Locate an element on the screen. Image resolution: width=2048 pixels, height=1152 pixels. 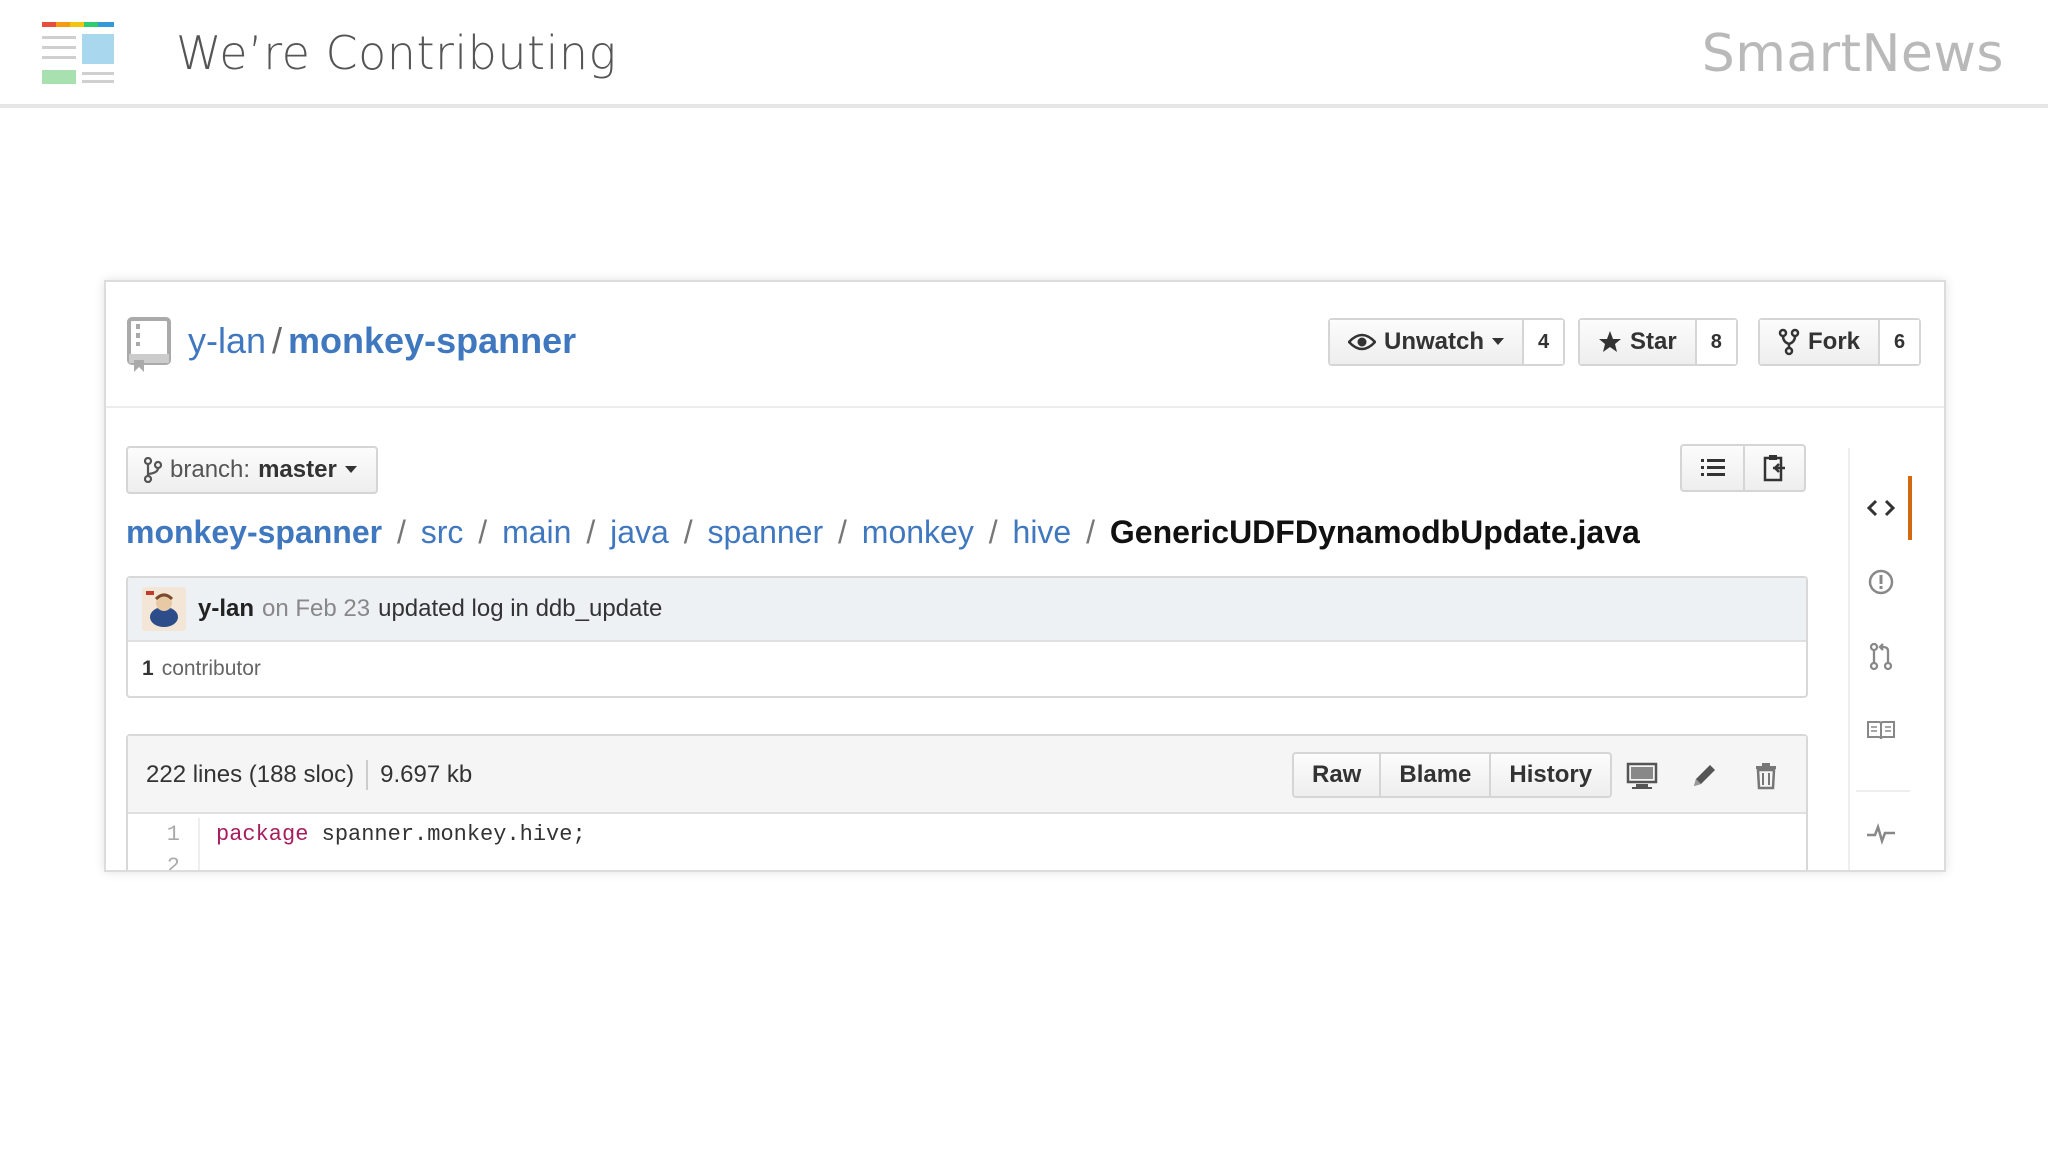
code-icon is located at coordinates (1881, 508).